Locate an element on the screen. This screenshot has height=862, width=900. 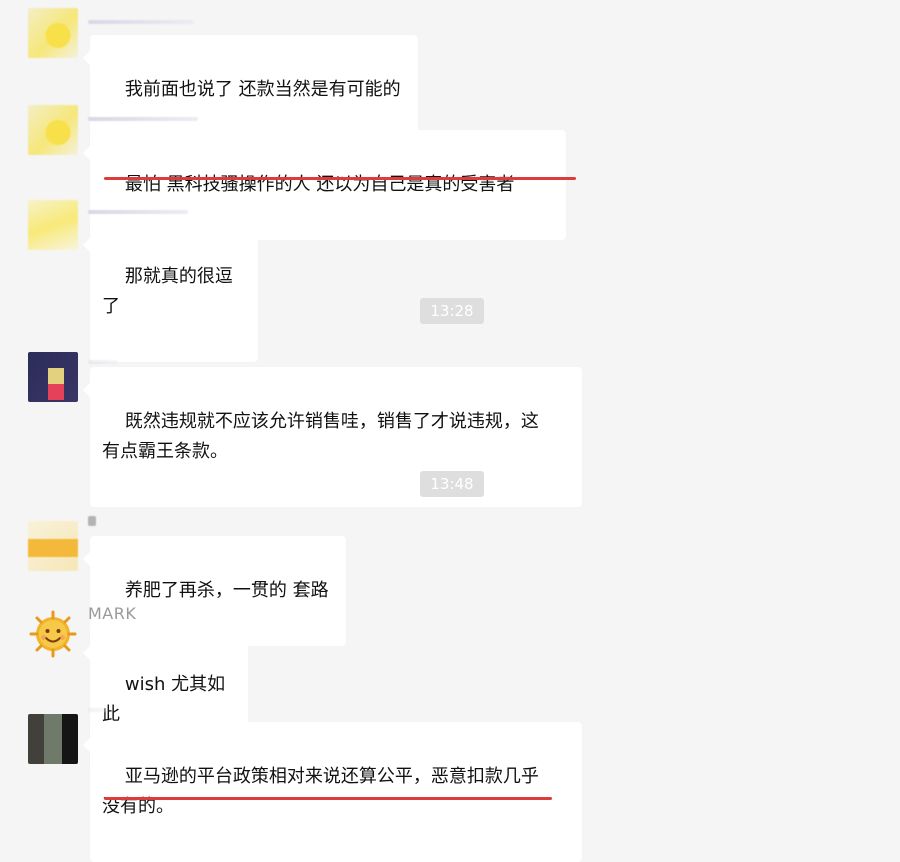
timestamp-text: 13:28 is located at coordinates (452, 311).